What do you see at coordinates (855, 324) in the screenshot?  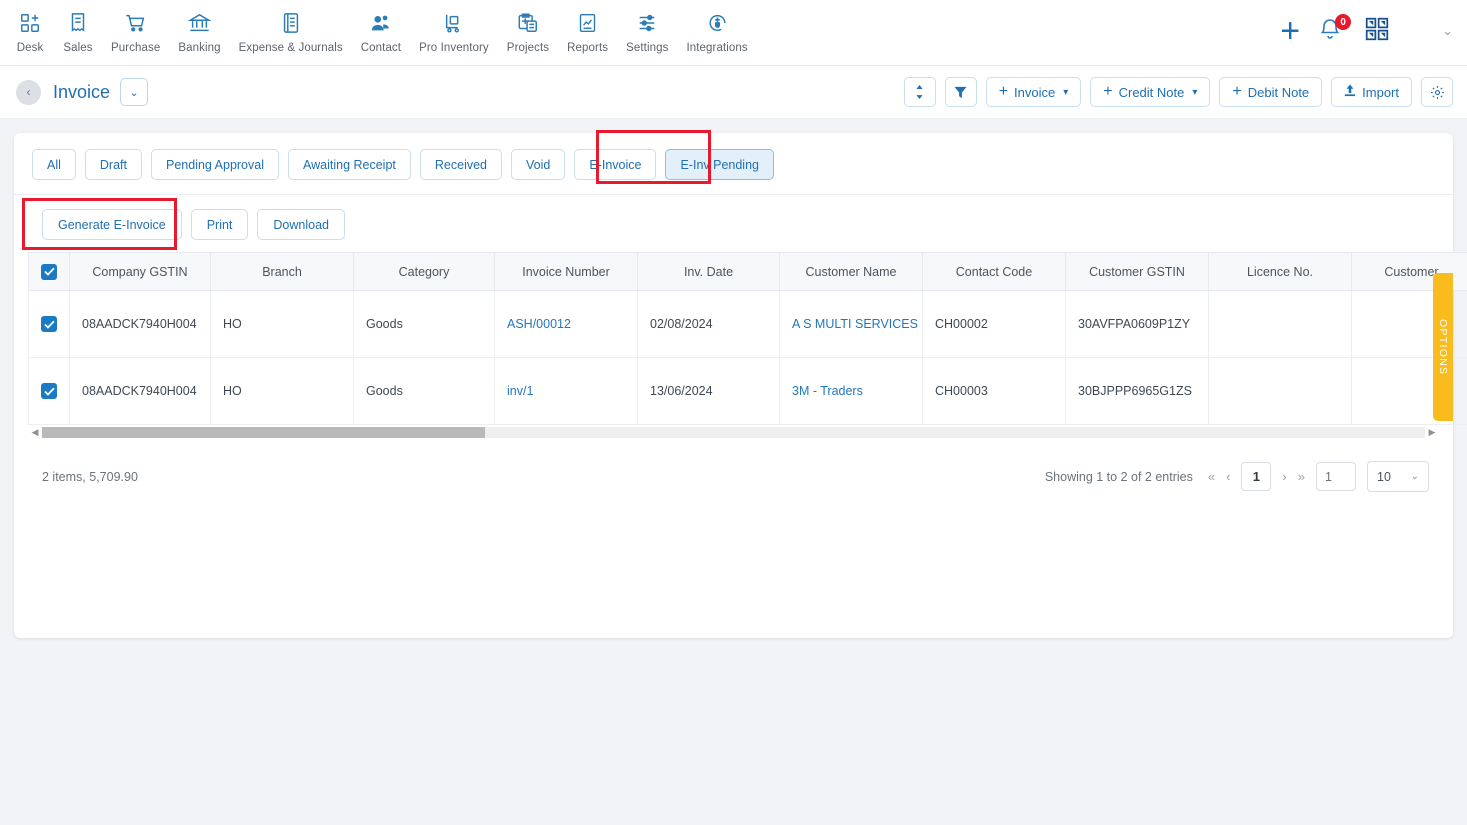 I see `customer-name-link: A S MULTI SERVICES` at bounding box center [855, 324].